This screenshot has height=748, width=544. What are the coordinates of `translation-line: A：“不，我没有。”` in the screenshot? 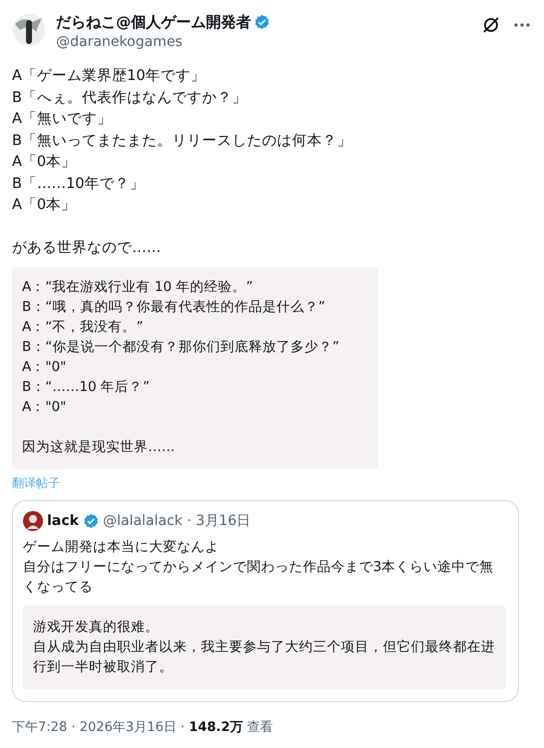 It's located at (83, 327).